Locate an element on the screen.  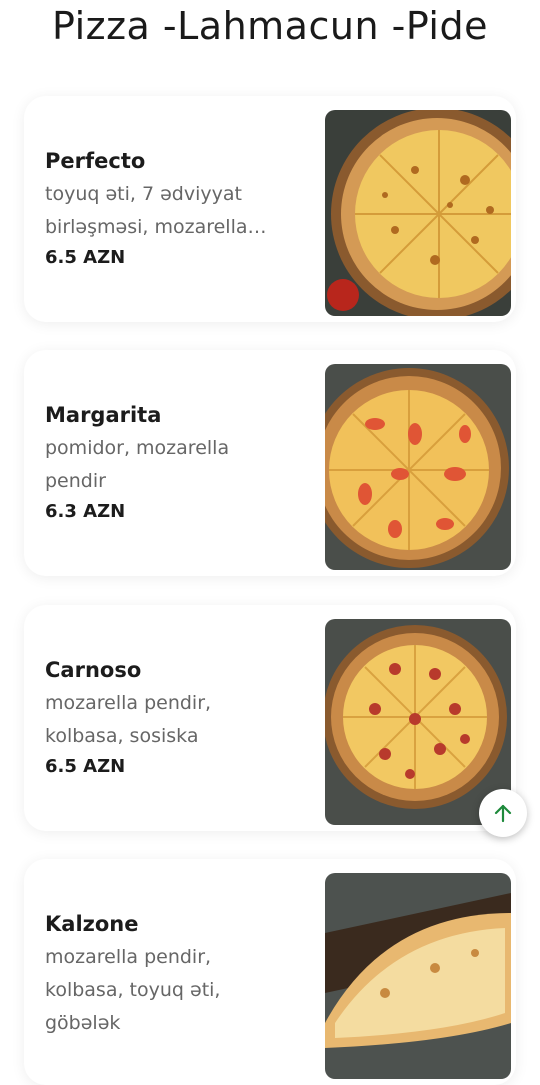
item-name: Perfecto is located at coordinates (95, 161).